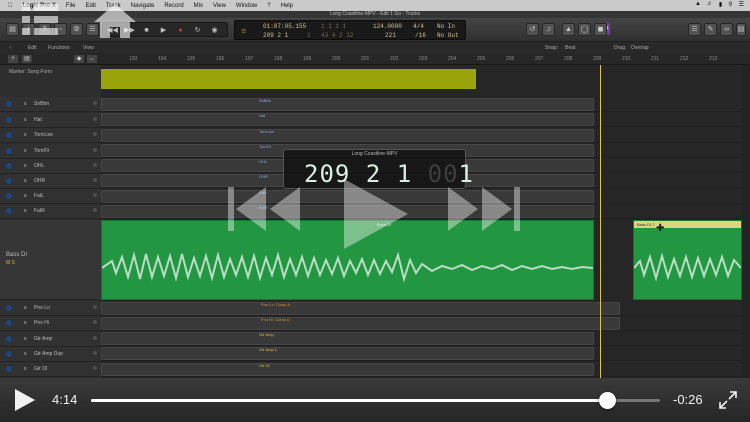 The width and height of the screenshot is (750, 422). What do you see at coordinates (65, 399) in the screenshot?
I see `elapsed-time: 4:14` at bounding box center [65, 399].